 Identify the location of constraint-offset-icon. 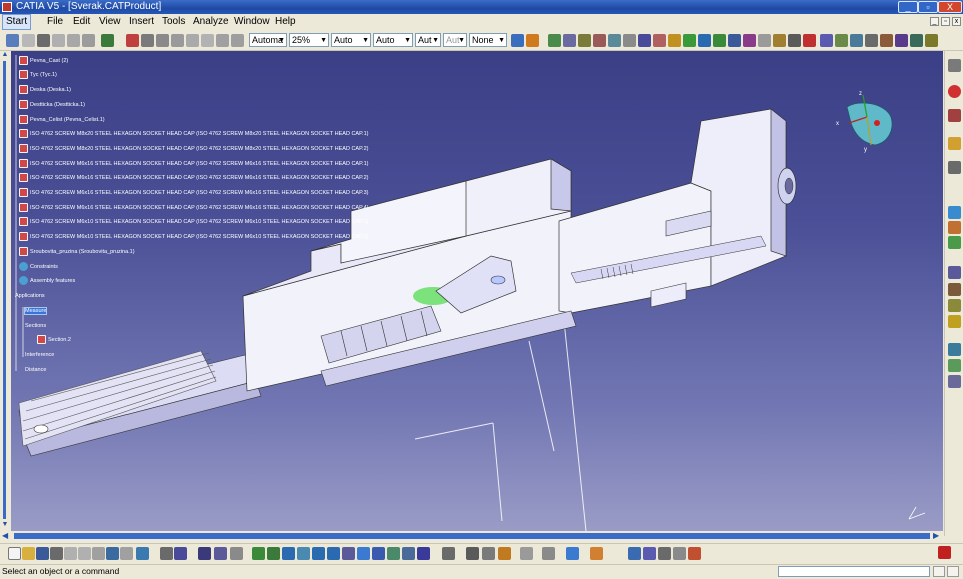
(954, 242).